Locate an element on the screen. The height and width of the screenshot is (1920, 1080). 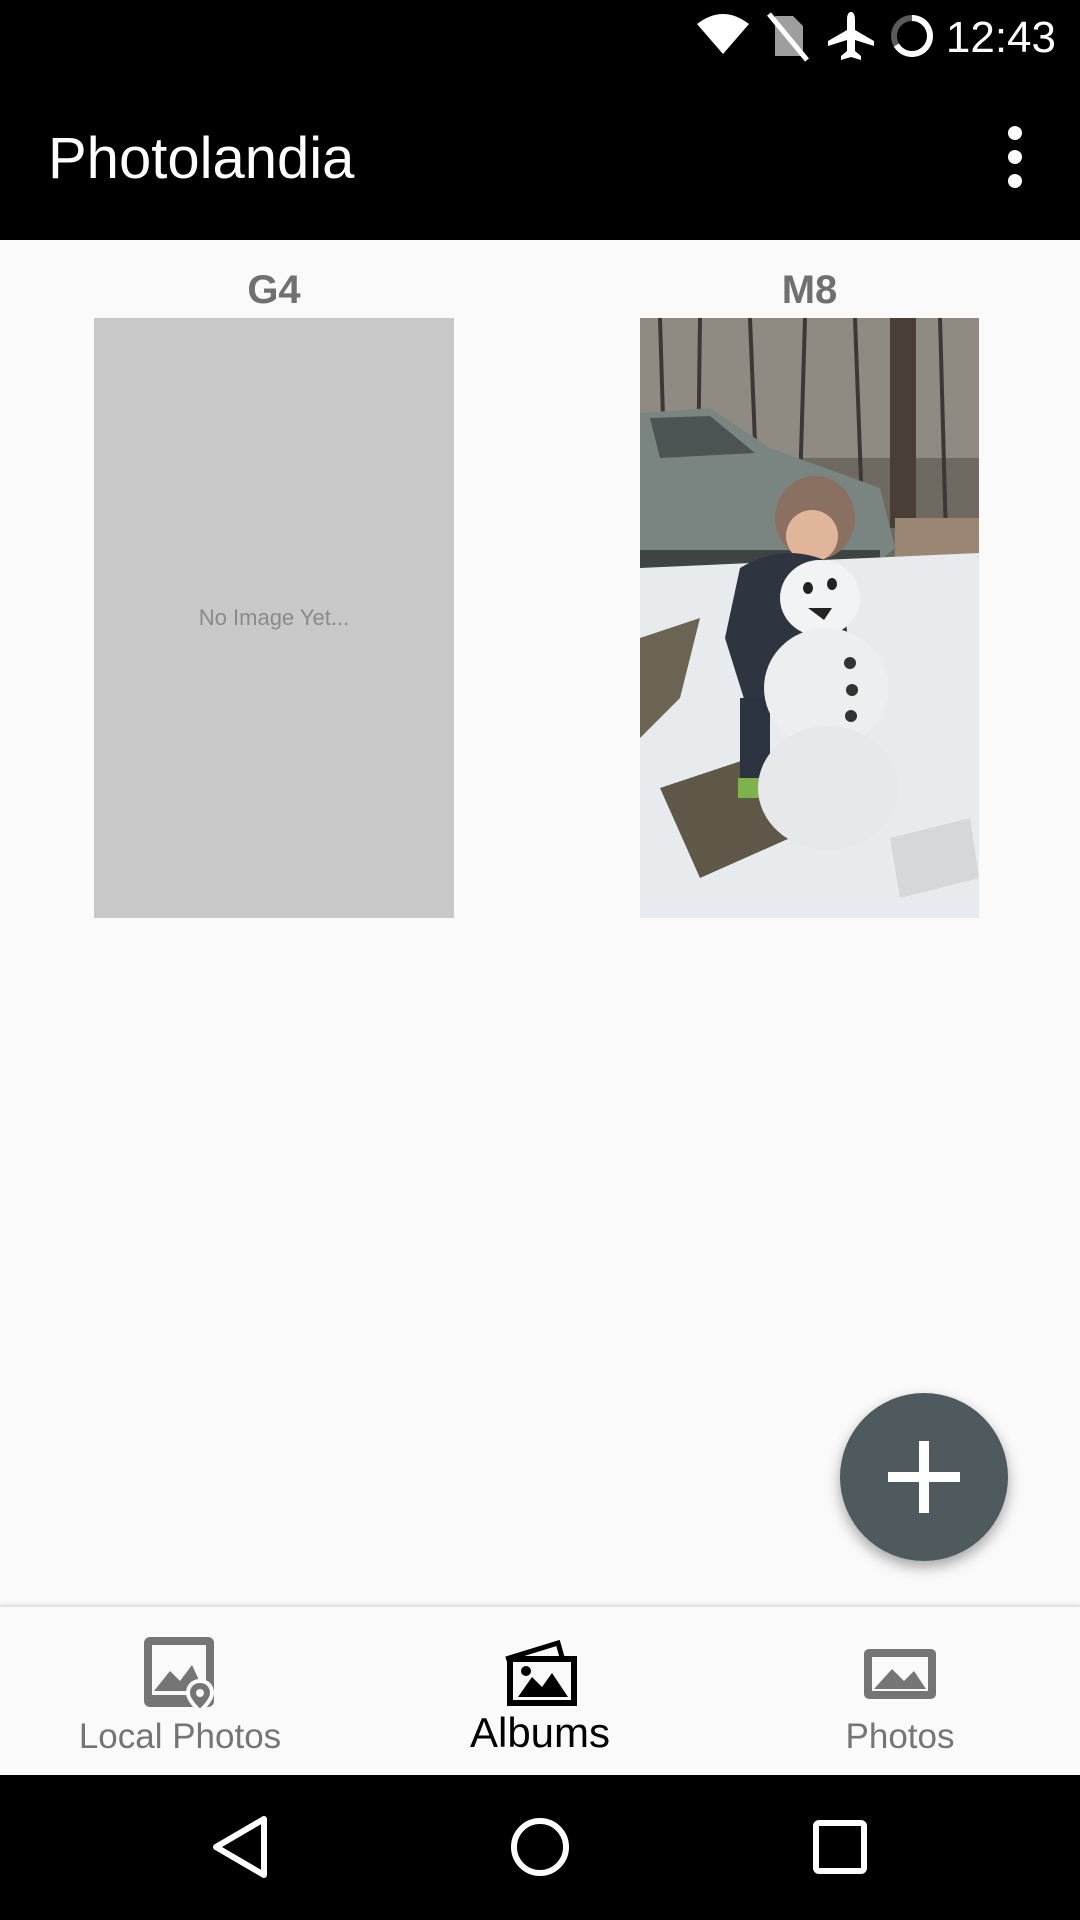
photos-icon is located at coordinates (900, 1674).